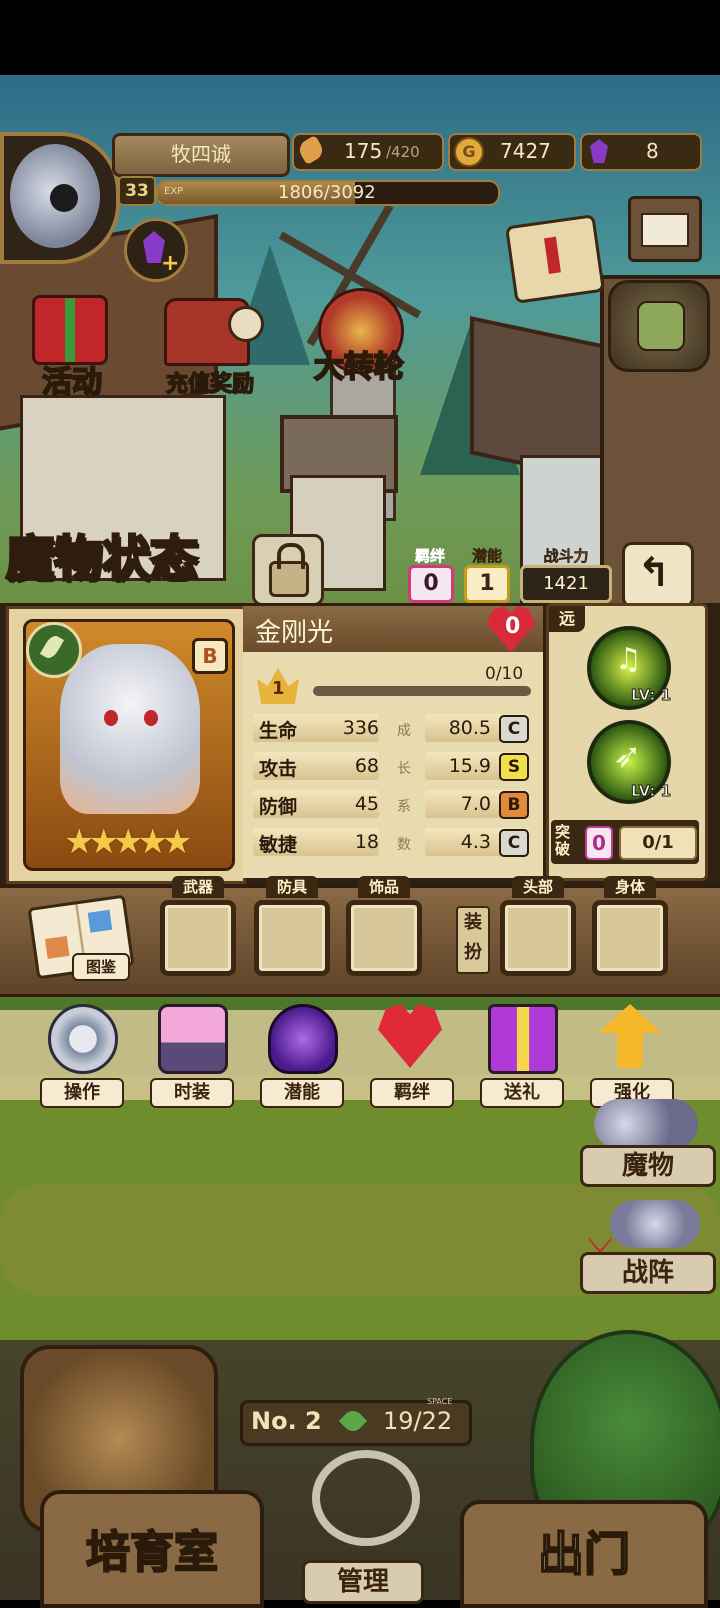 The width and height of the screenshot is (720, 1608). What do you see at coordinates (101, 967) in the screenshot?
I see `book-label: 图鉴` at bounding box center [101, 967].